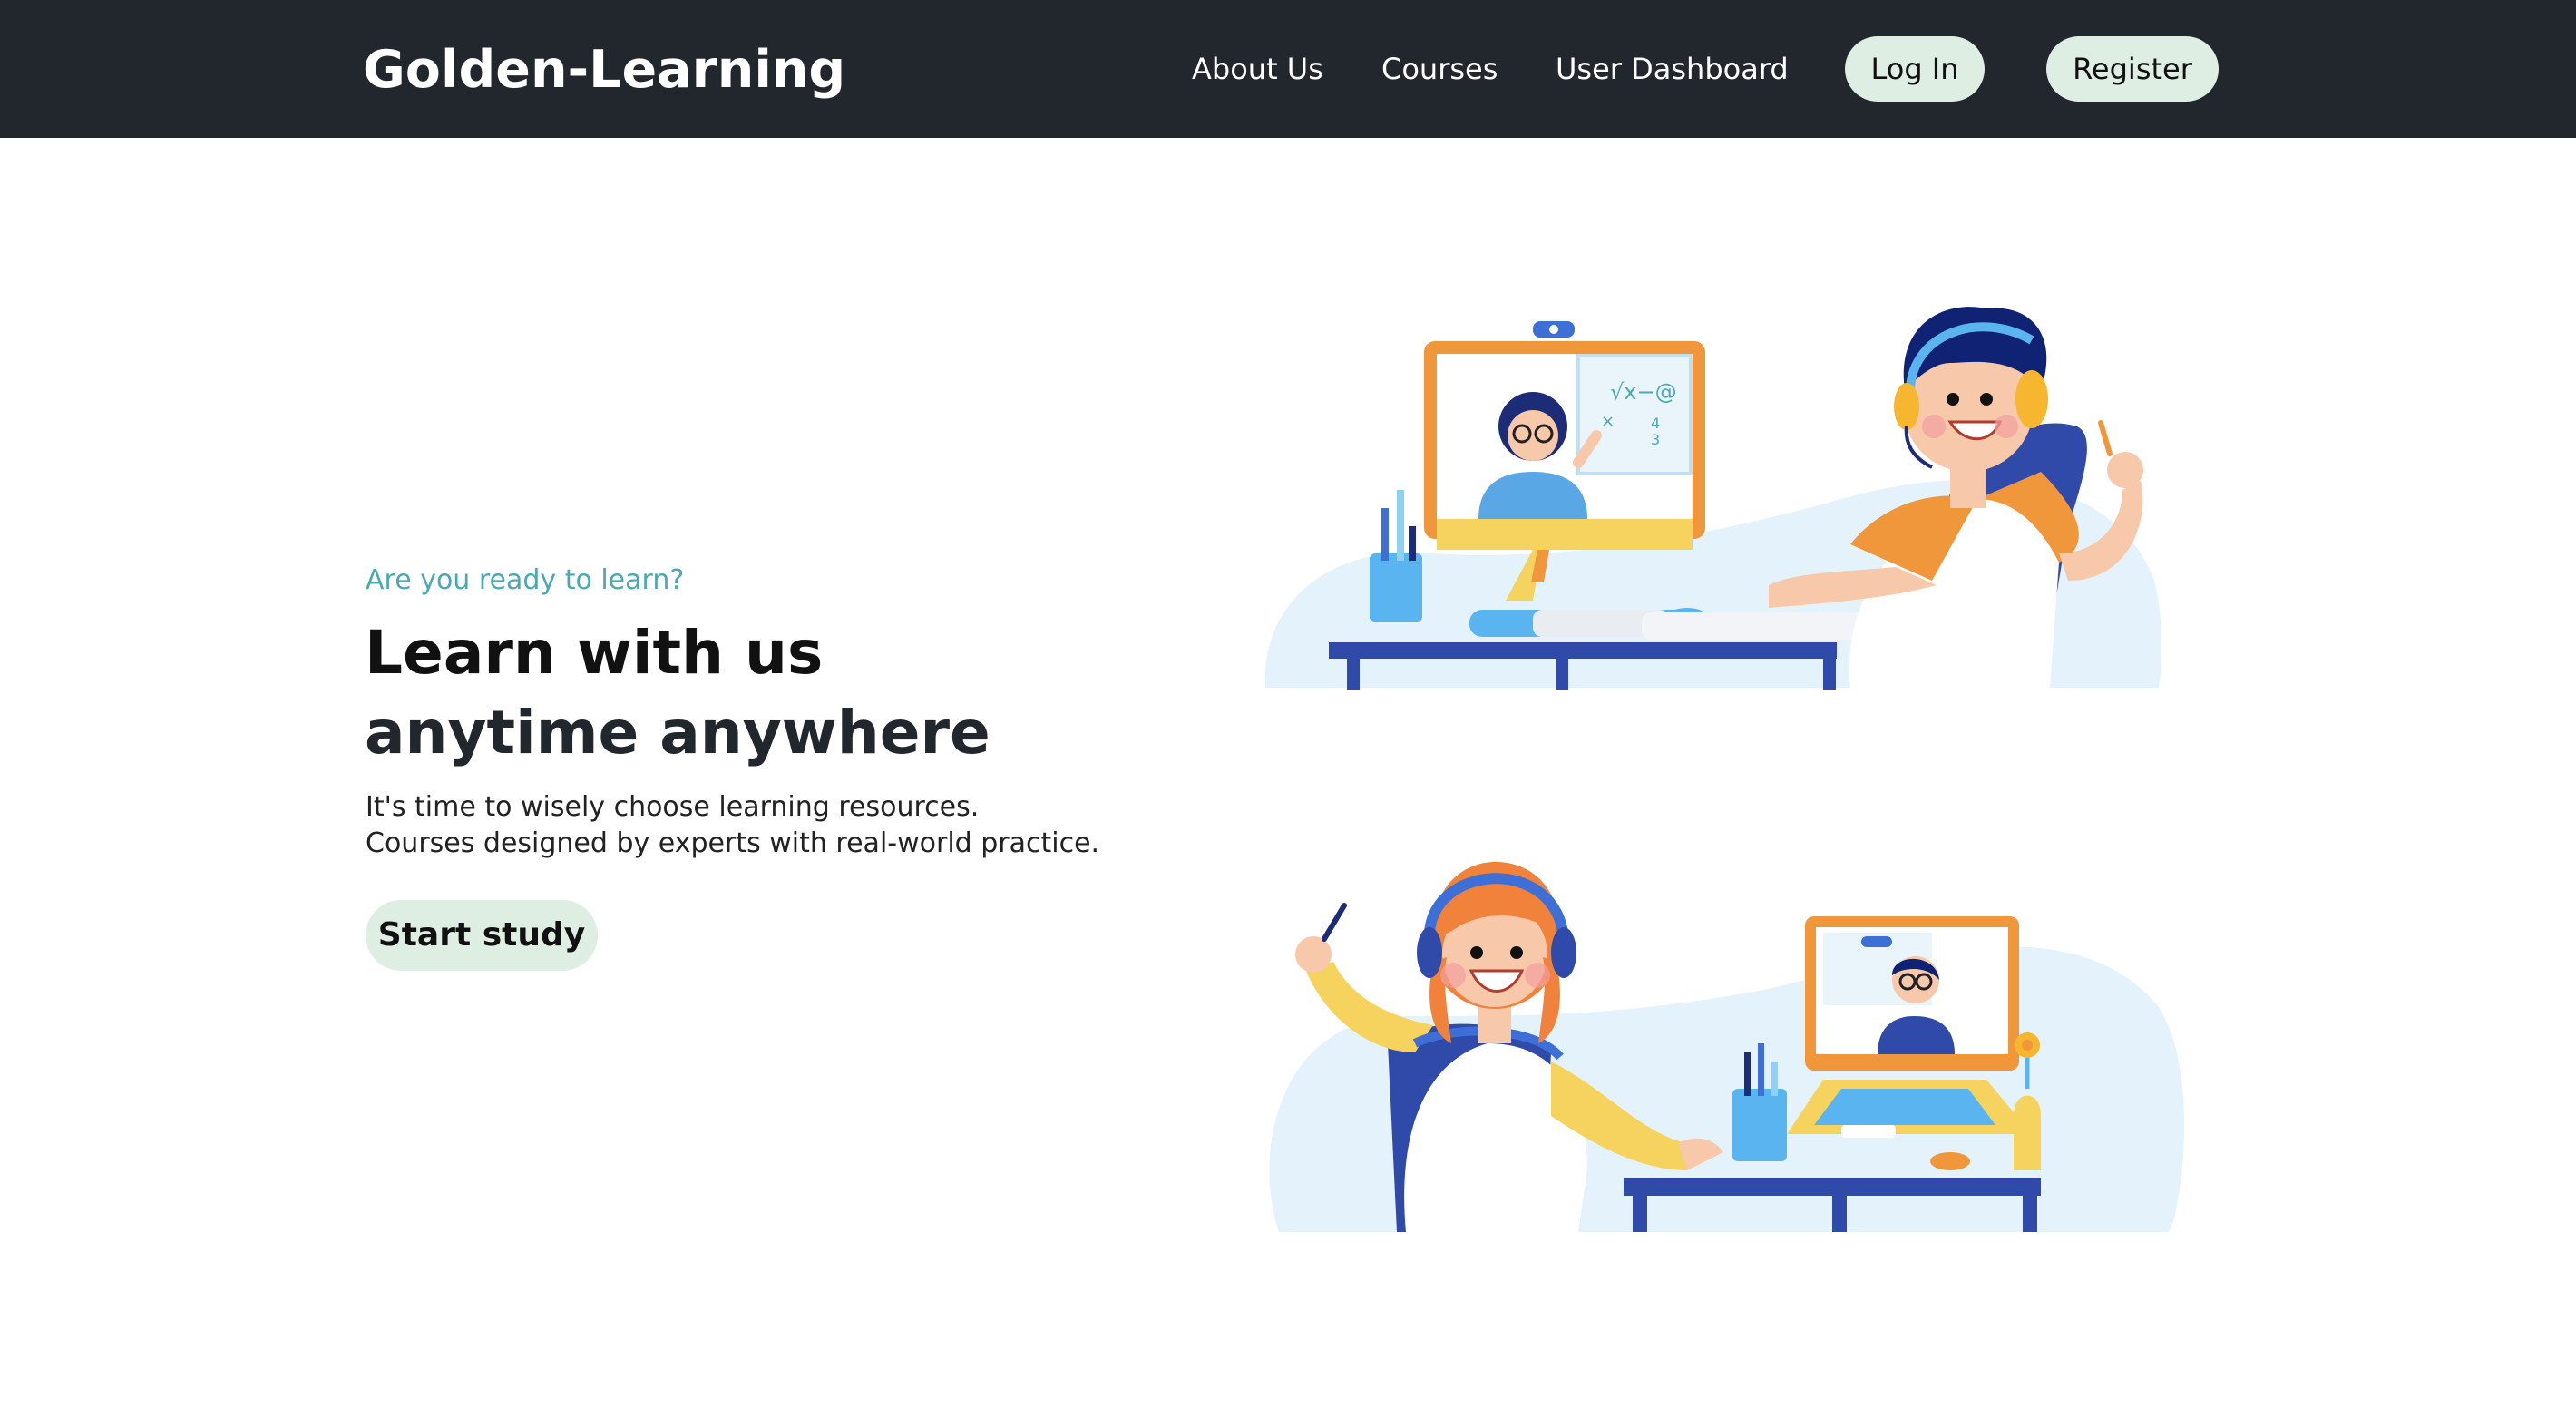 This screenshot has height=1409, width=2576. Describe the element at coordinates (1608, 421) in the screenshot. I see `board-symbol: ×` at that location.